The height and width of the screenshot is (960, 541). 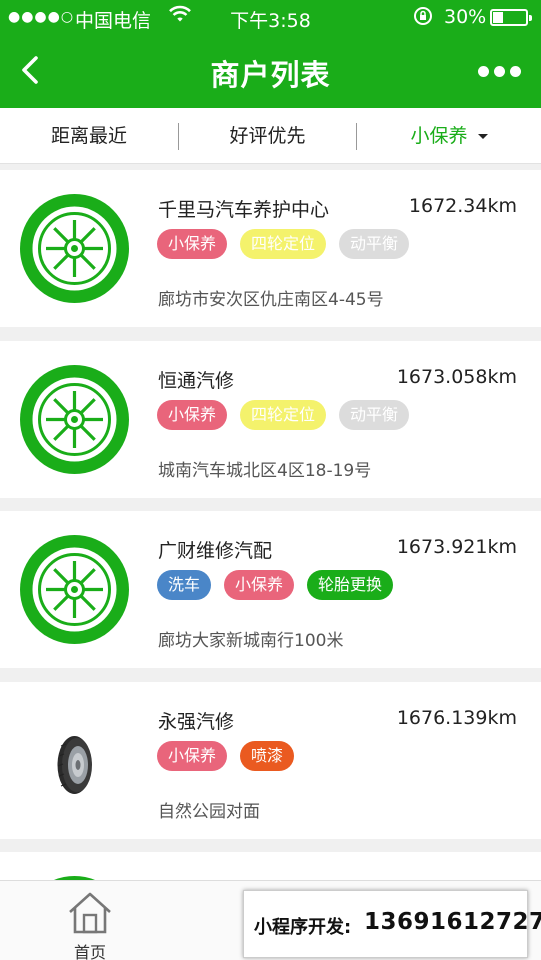 I want to click on tab-home: 首页, so click(x=90, y=920).